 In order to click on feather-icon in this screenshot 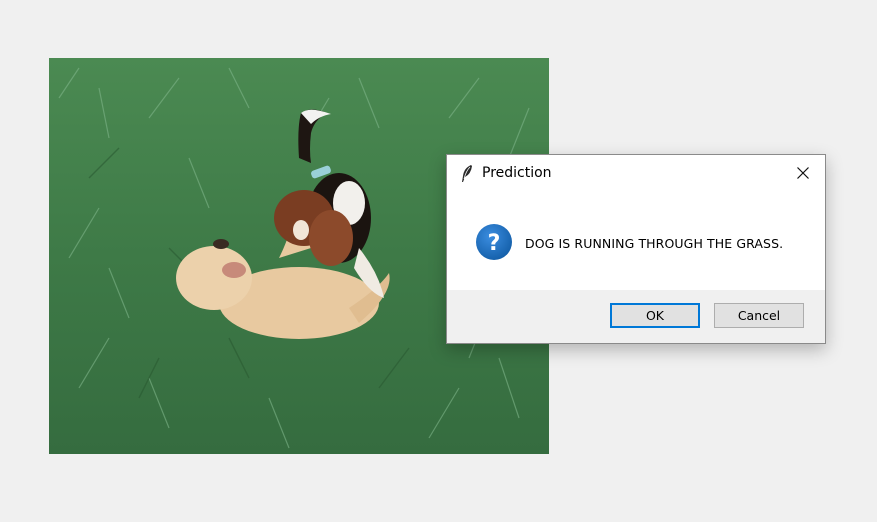, I will do `click(467, 174)`.